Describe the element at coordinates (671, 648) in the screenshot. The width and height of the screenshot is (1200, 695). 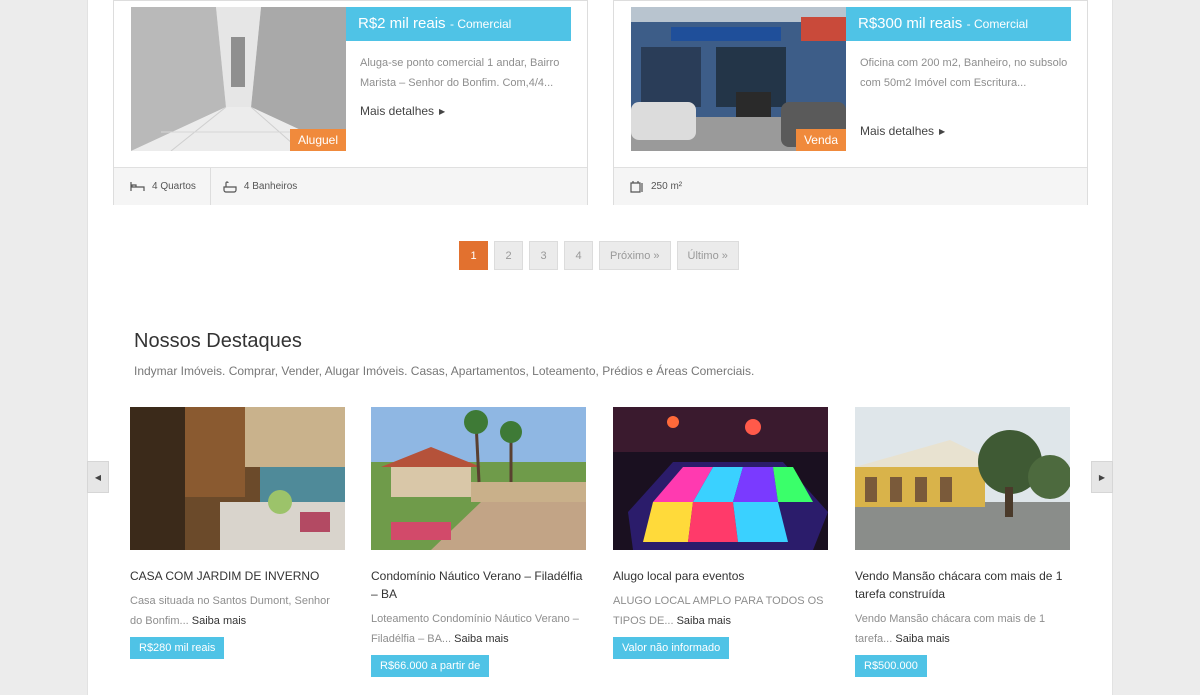
I see `featured-price-badge: Valor não informado` at that location.